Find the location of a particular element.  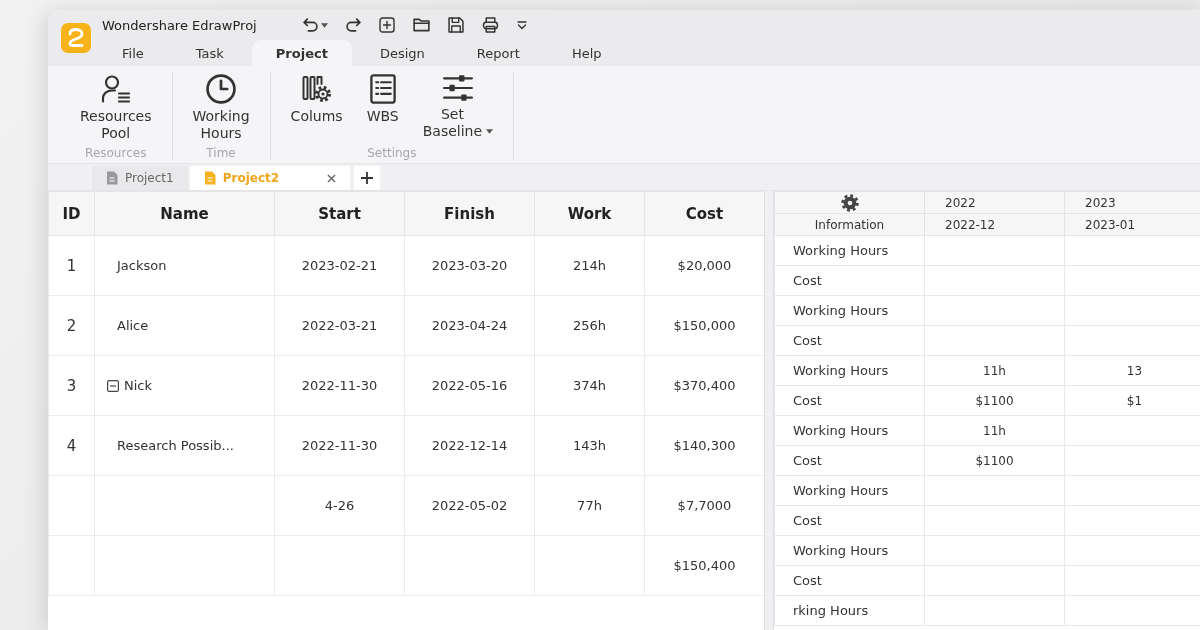

column-header: Cost is located at coordinates (704, 213).